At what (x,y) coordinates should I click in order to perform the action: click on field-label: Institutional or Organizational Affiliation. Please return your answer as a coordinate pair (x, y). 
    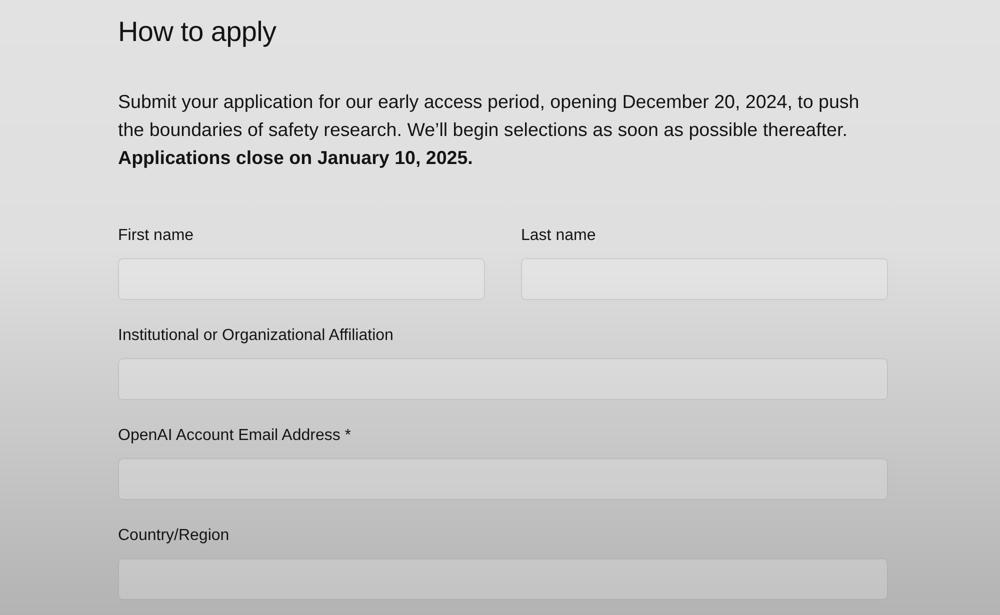
    Looking at the image, I should click on (256, 336).